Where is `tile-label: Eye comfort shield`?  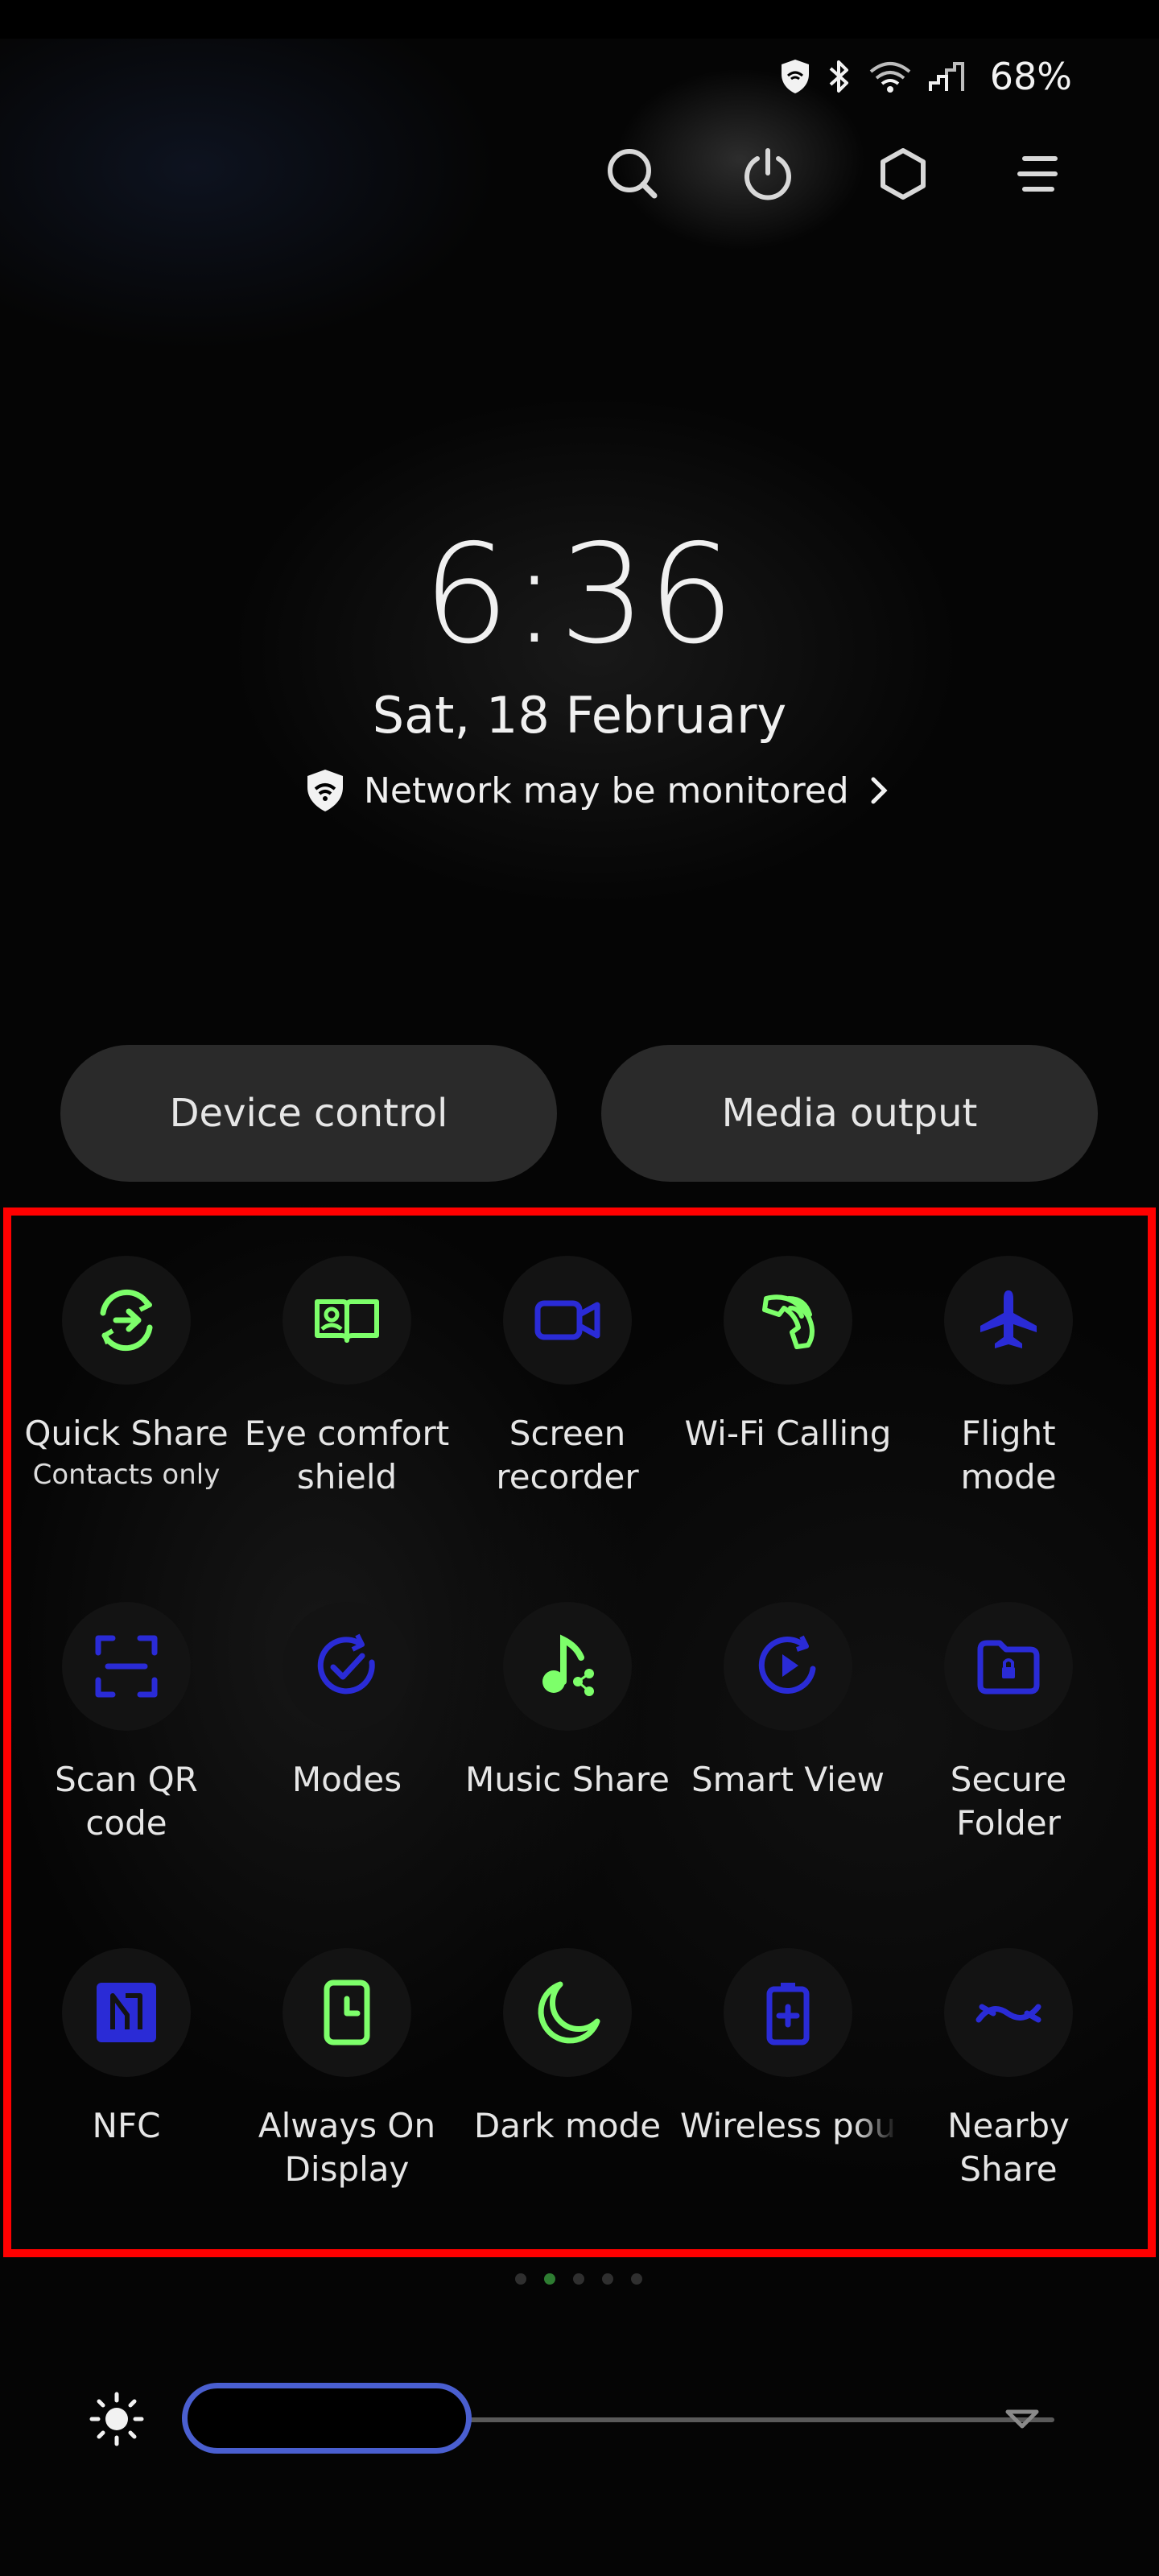
tile-label: Eye comfort shield is located at coordinates (347, 1455).